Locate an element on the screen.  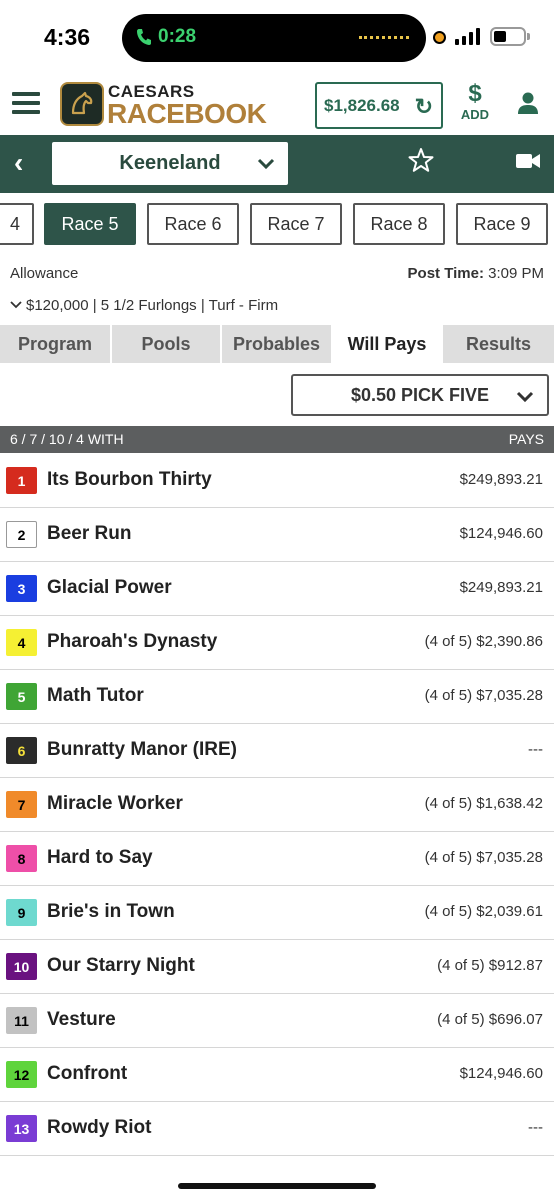
race-tab-5: Race 5 is located at coordinates (90, 224).